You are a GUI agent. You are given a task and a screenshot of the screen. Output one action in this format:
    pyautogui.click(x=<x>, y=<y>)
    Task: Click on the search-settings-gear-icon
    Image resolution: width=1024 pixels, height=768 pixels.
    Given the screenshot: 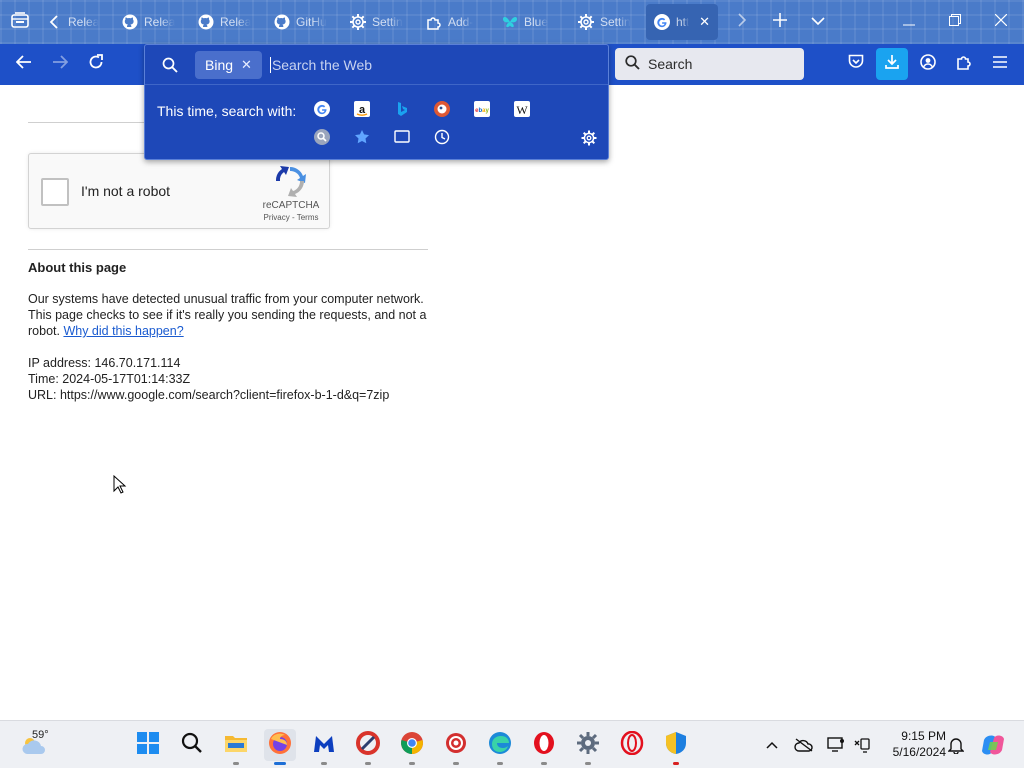 What is the action you would take?
    pyautogui.click(x=589, y=140)
    